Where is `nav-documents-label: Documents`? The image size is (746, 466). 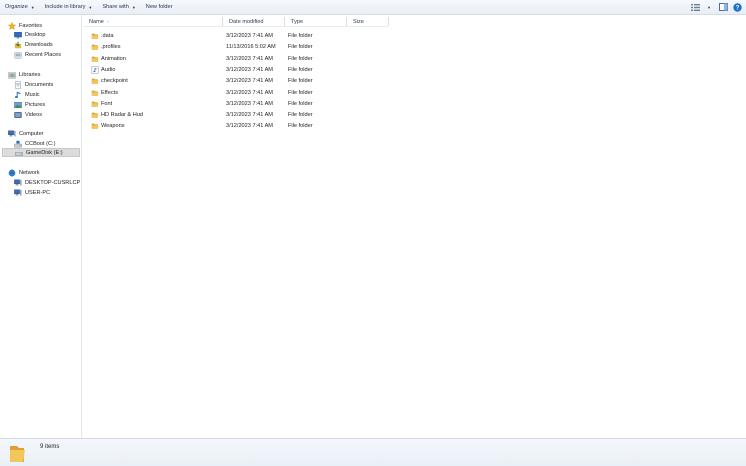
nav-documents-label: Documents is located at coordinates (39, 84).